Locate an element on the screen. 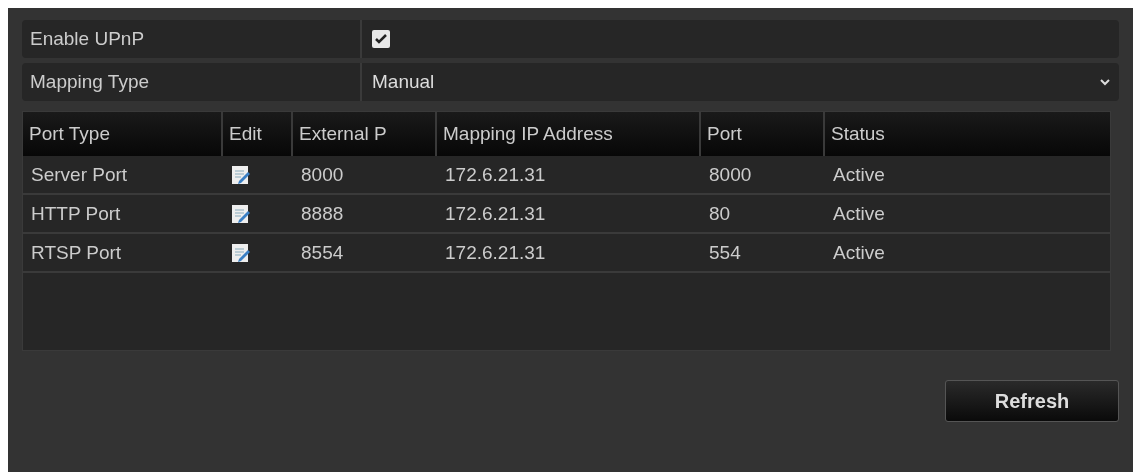 This screenshot has height=472, width=1133. column-header: Port Type is located at coordinates (123, 134).